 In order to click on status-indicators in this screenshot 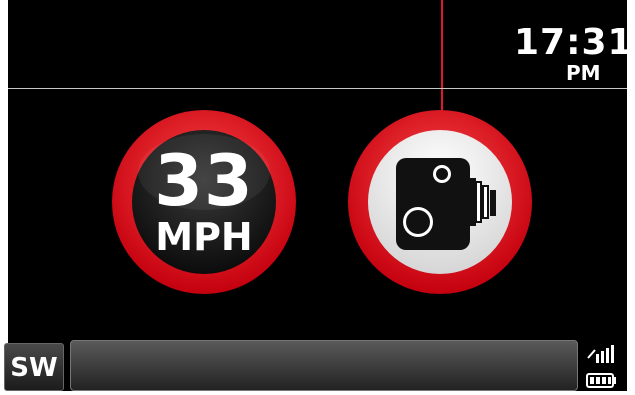, I will do `click(601, 366)`.